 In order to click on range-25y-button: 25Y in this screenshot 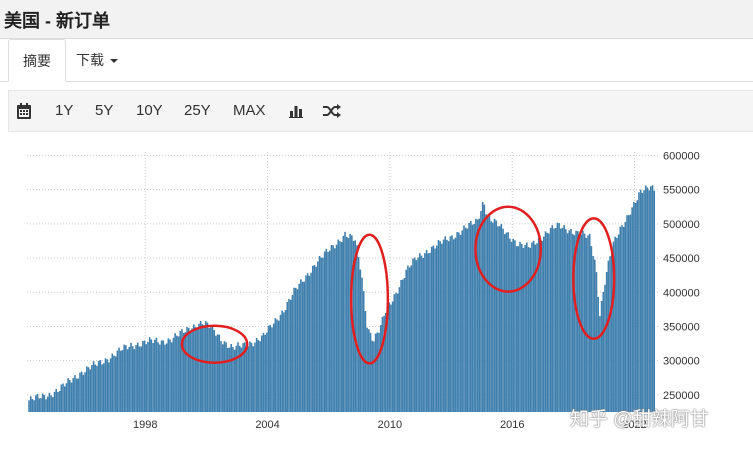, I will do `click(197, 111)`.